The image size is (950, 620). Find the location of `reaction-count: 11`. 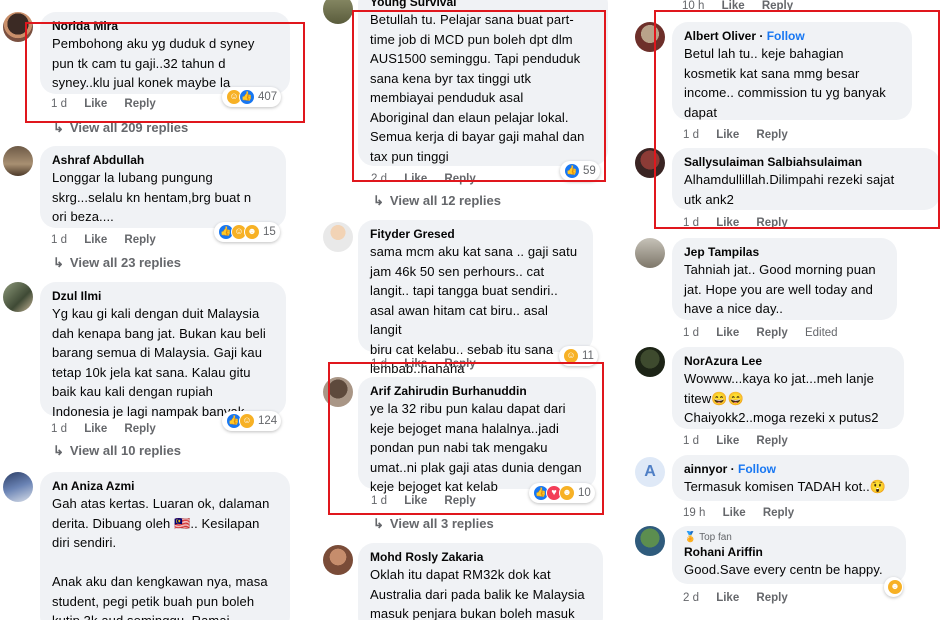

reaction-count: 11 is located at coordinates (588, 356).